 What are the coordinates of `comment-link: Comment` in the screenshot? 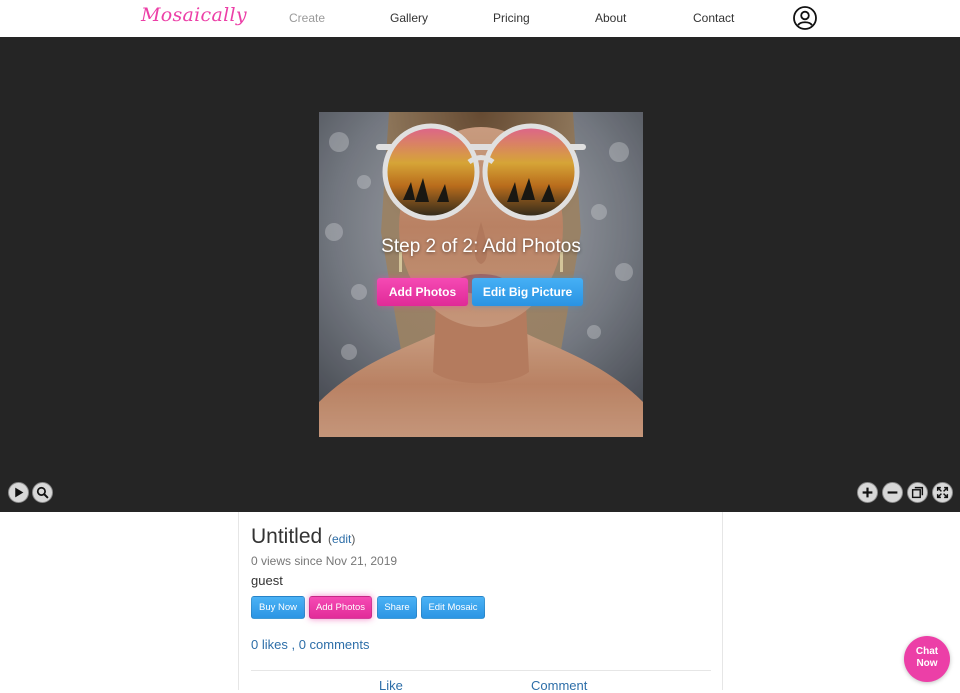 It's located at (559, 685).